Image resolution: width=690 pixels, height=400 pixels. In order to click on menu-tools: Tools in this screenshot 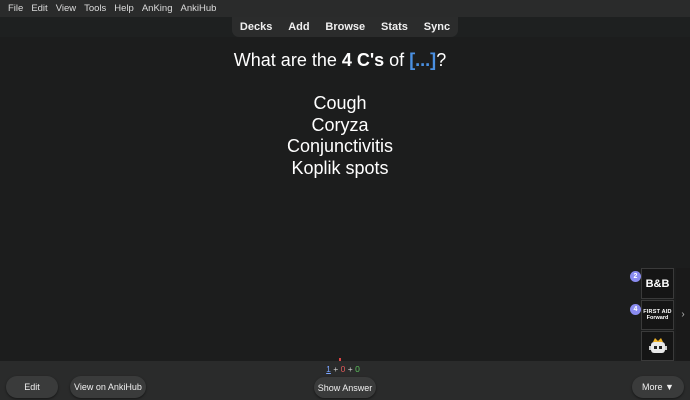, I will do `click(95, 8)`.